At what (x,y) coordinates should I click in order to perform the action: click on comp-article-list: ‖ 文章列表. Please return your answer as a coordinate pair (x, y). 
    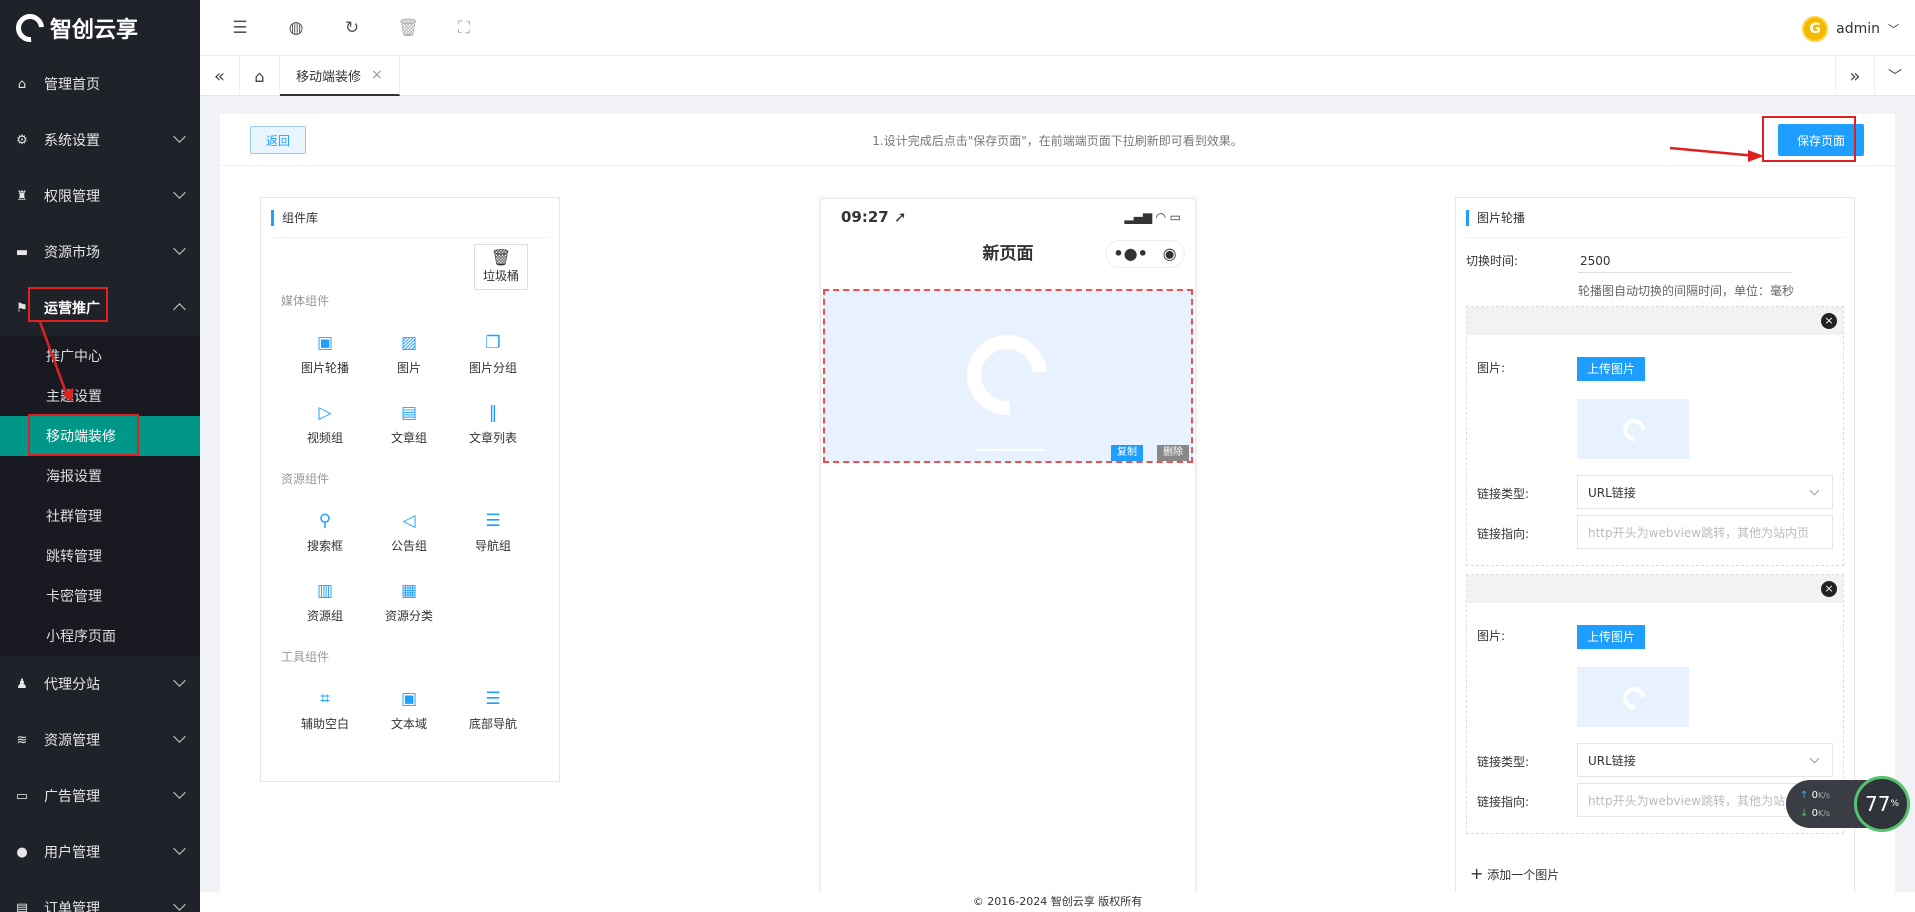
    Looking at the image, I should click on (493, 424).